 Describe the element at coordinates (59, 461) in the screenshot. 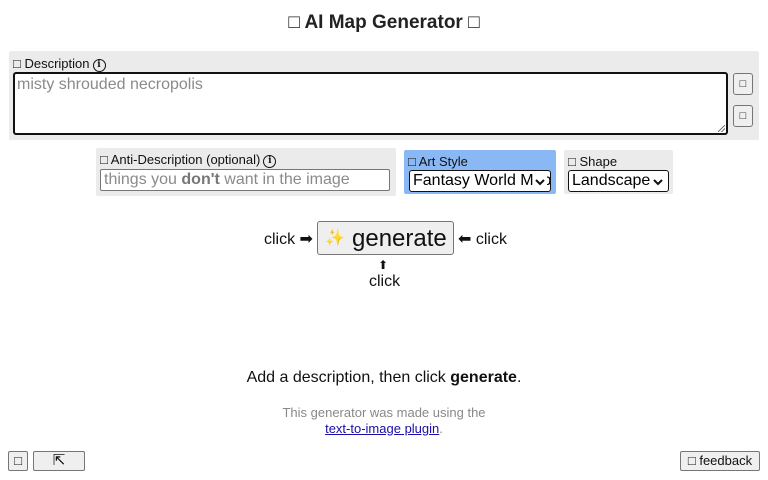

I see `expand-icon: ⇱` at that location.